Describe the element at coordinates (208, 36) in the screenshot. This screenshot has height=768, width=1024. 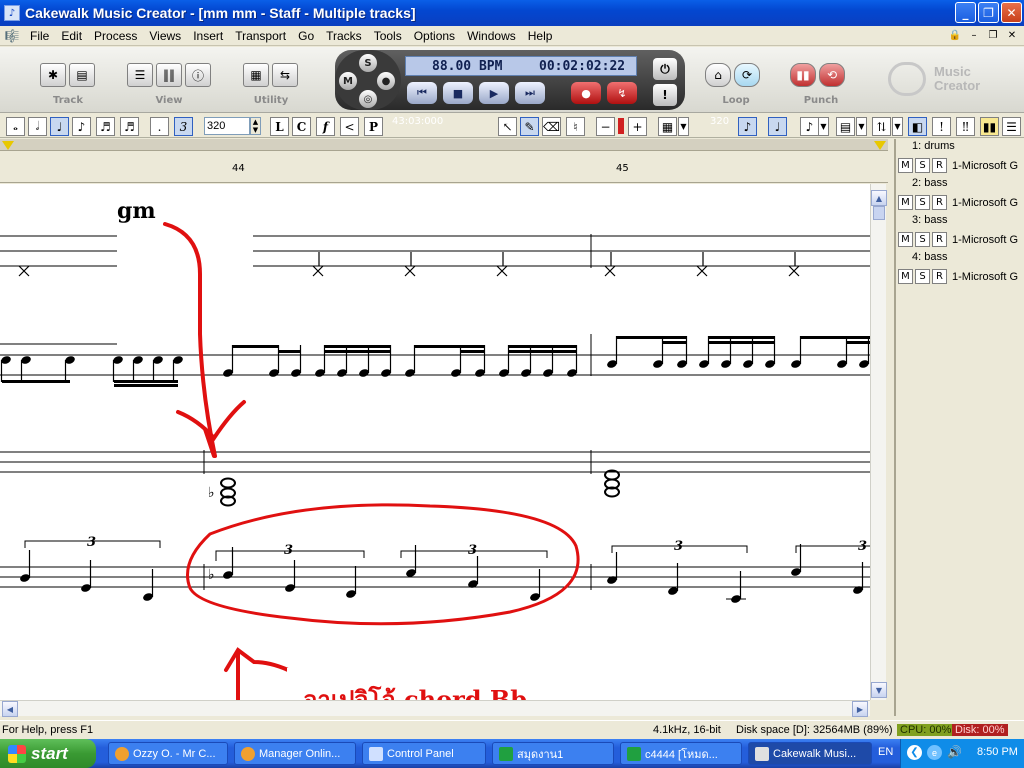
I see `menu-insert: Insert` at that location.